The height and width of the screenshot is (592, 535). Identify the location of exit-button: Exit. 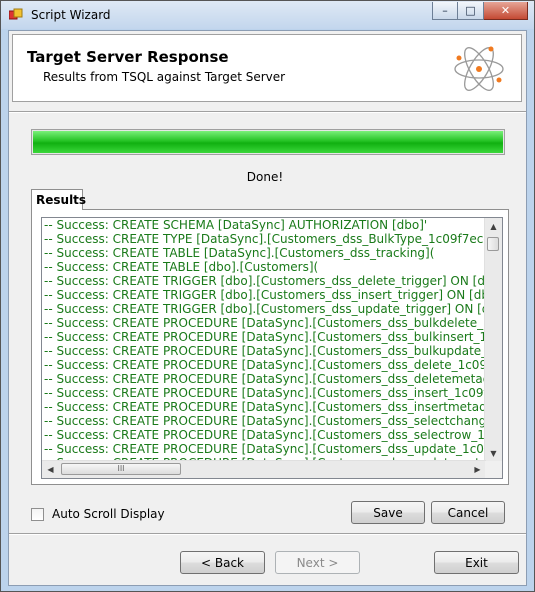
(476, 562).